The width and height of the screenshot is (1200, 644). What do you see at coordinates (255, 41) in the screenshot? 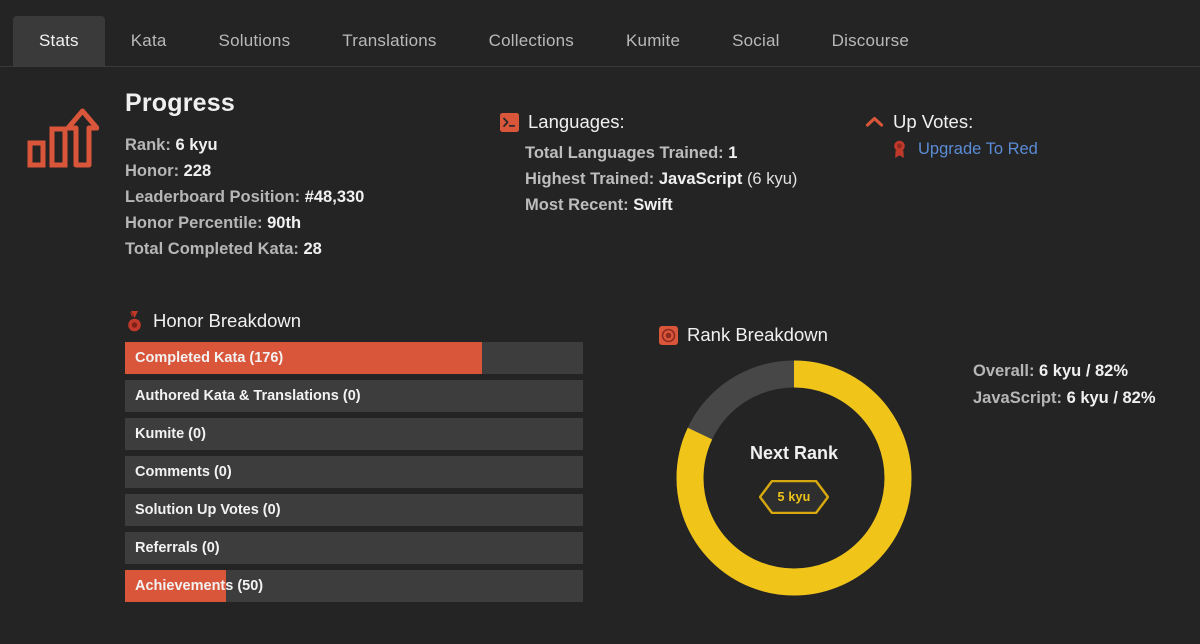
I see `tab-solutions: Solutions` at bounding box center [255, 41].